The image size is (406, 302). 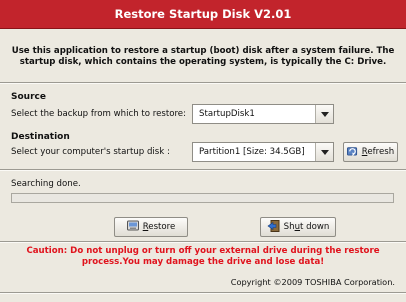 I want to click on disk-icon, so click(x=132, y=227).